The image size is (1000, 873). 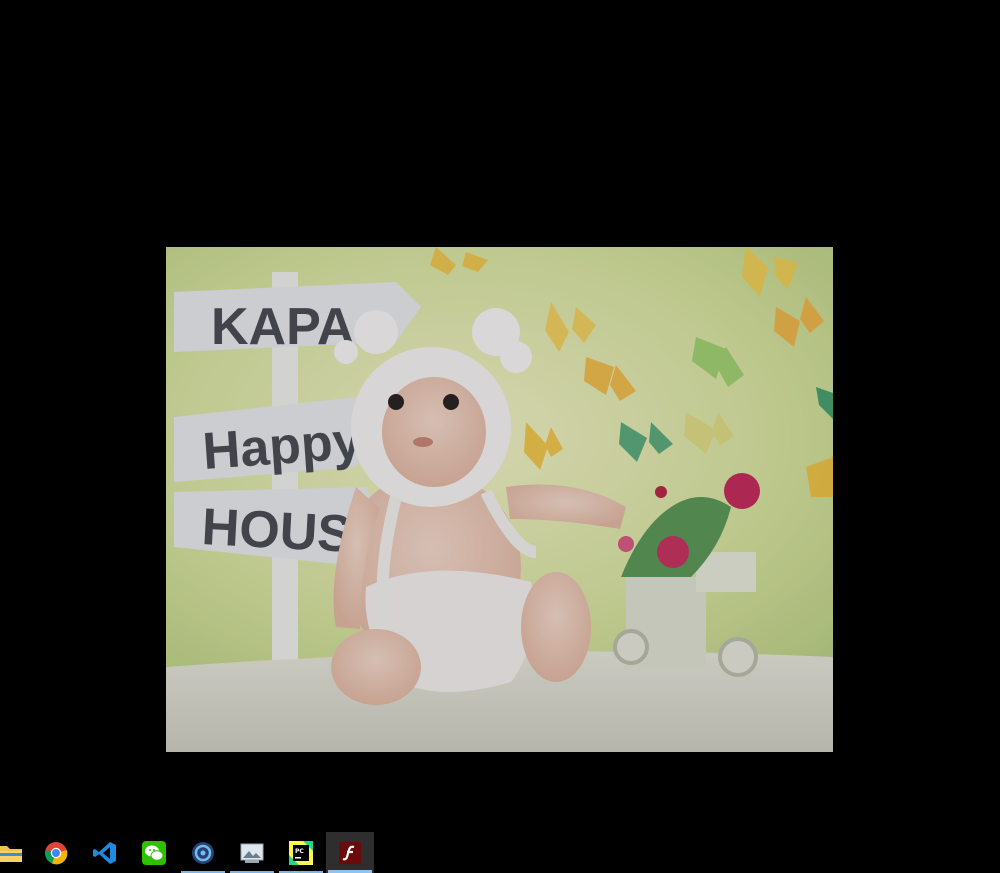 I want to click on taskbar-circle-app, so click(x=203, y=852).